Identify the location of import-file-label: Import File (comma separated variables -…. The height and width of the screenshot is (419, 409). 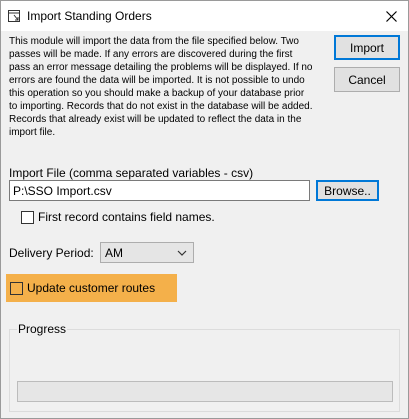
(131, 173).